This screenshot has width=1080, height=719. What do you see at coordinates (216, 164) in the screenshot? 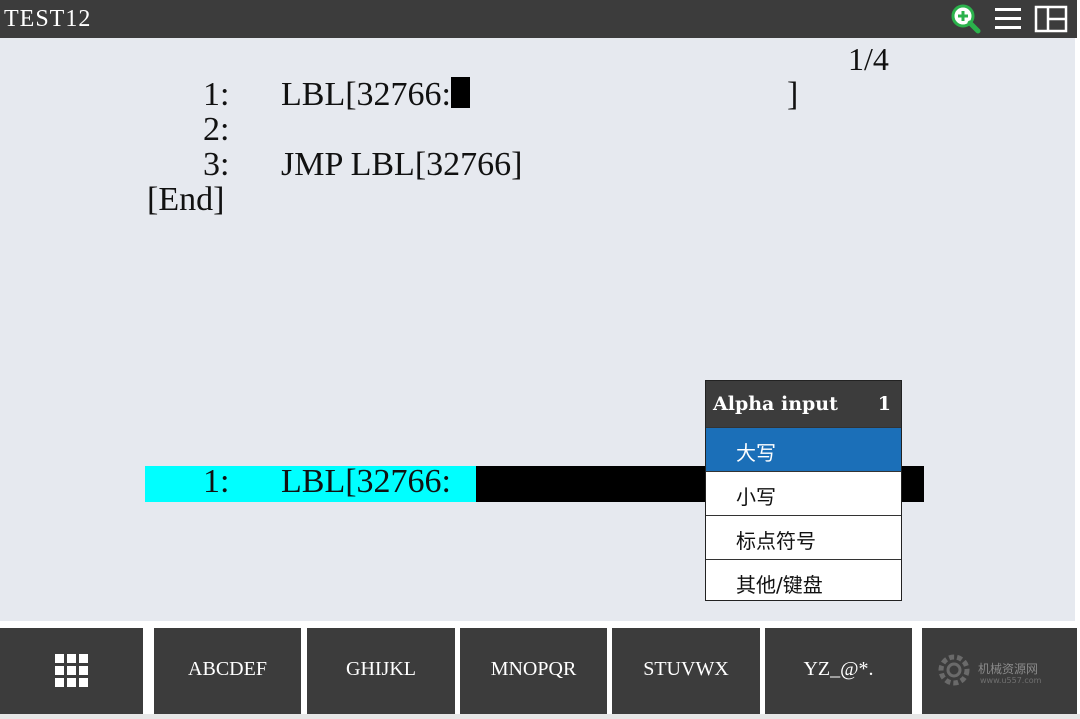
I see `line-number: 3:` at bounding box center [216, 164].